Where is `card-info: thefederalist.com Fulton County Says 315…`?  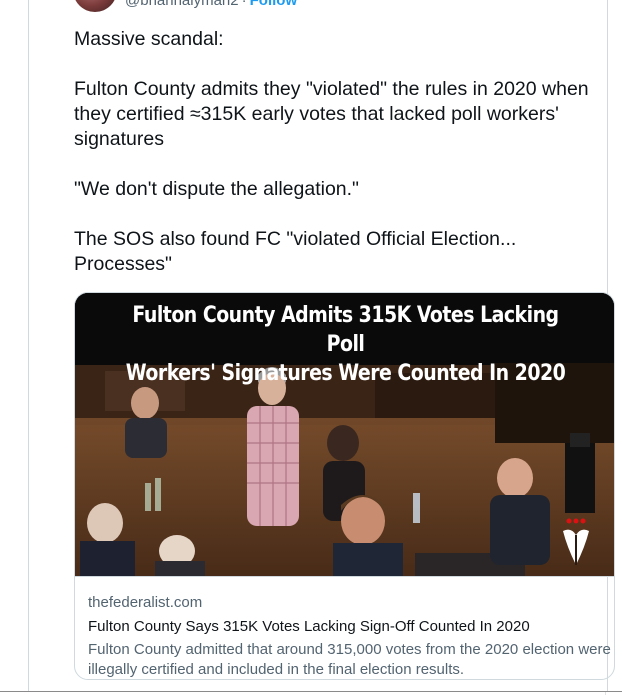
card-info: thefederalist.com Fulton County Says 315… is located at coordinates (344, 627).